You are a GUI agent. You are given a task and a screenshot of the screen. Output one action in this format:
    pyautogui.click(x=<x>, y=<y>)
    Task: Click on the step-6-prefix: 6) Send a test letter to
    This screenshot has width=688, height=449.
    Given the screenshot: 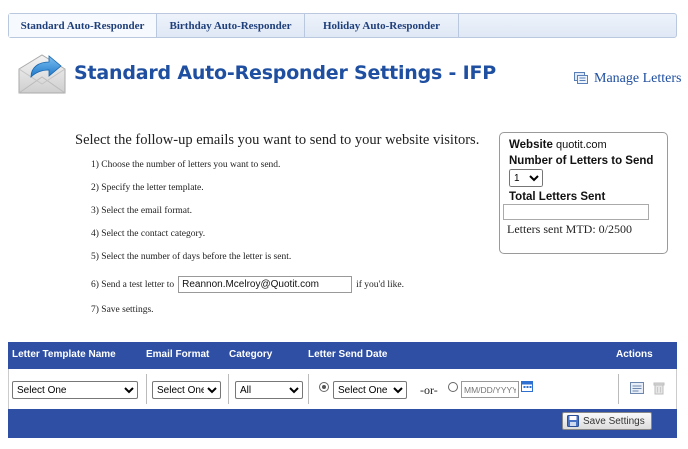 What is the action you would take?
    pyautogui.click(x=133, y=284)
    